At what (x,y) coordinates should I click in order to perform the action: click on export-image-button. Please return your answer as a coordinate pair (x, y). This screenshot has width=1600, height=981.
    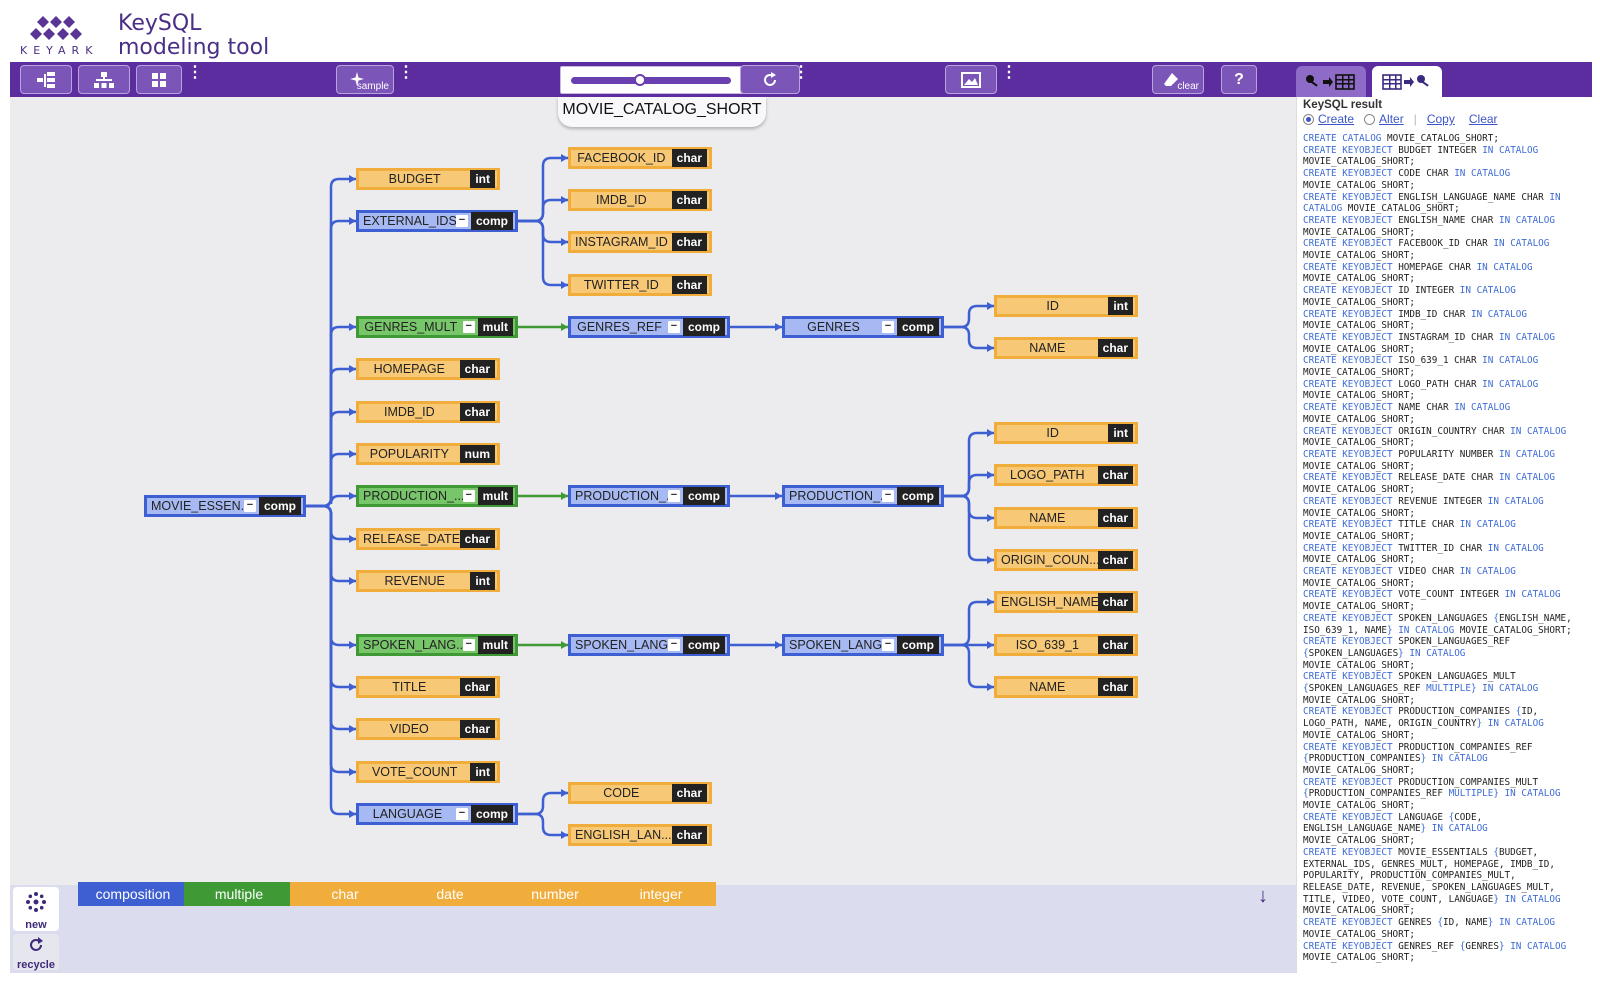
    Looking at the image, I should click on (971, 79).